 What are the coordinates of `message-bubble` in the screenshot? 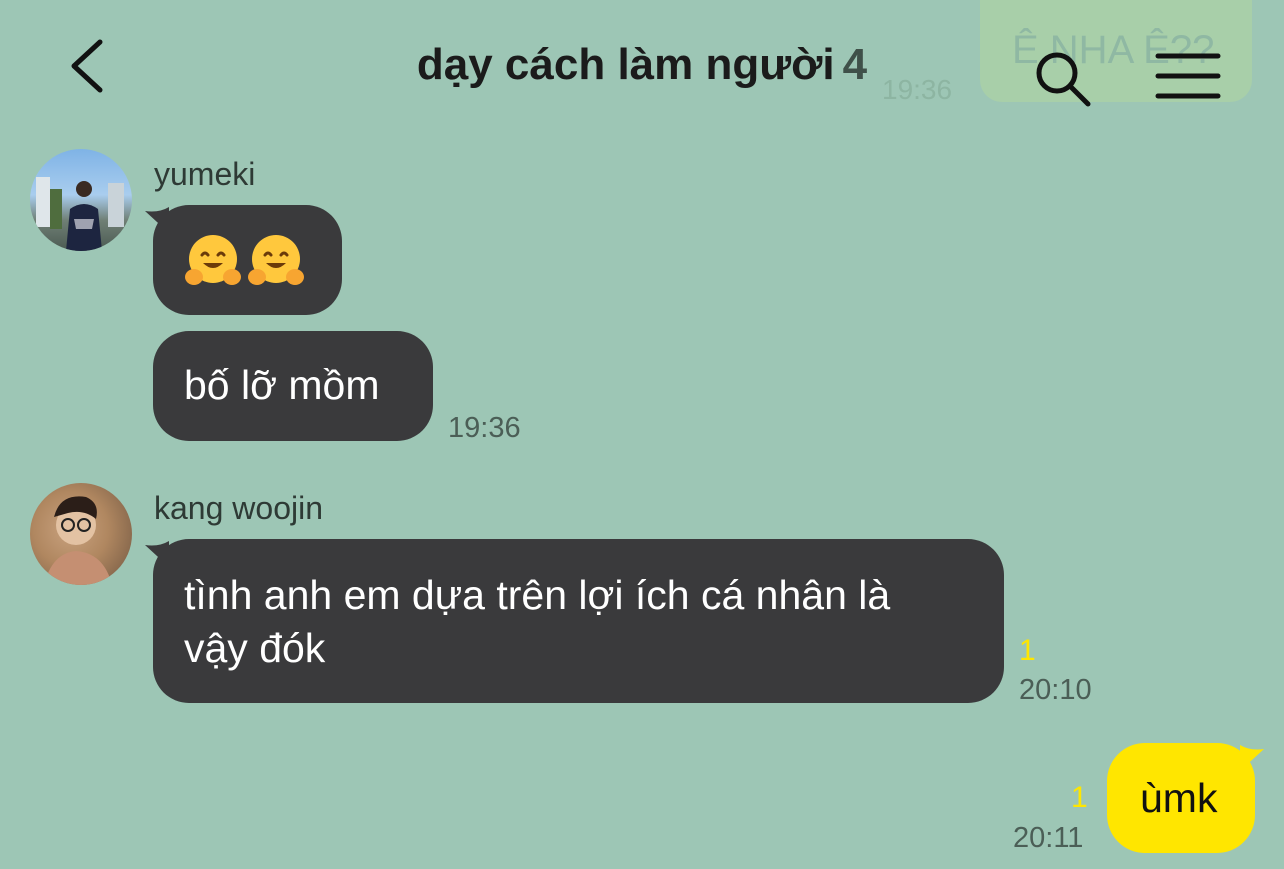 It's located at (247, 260).